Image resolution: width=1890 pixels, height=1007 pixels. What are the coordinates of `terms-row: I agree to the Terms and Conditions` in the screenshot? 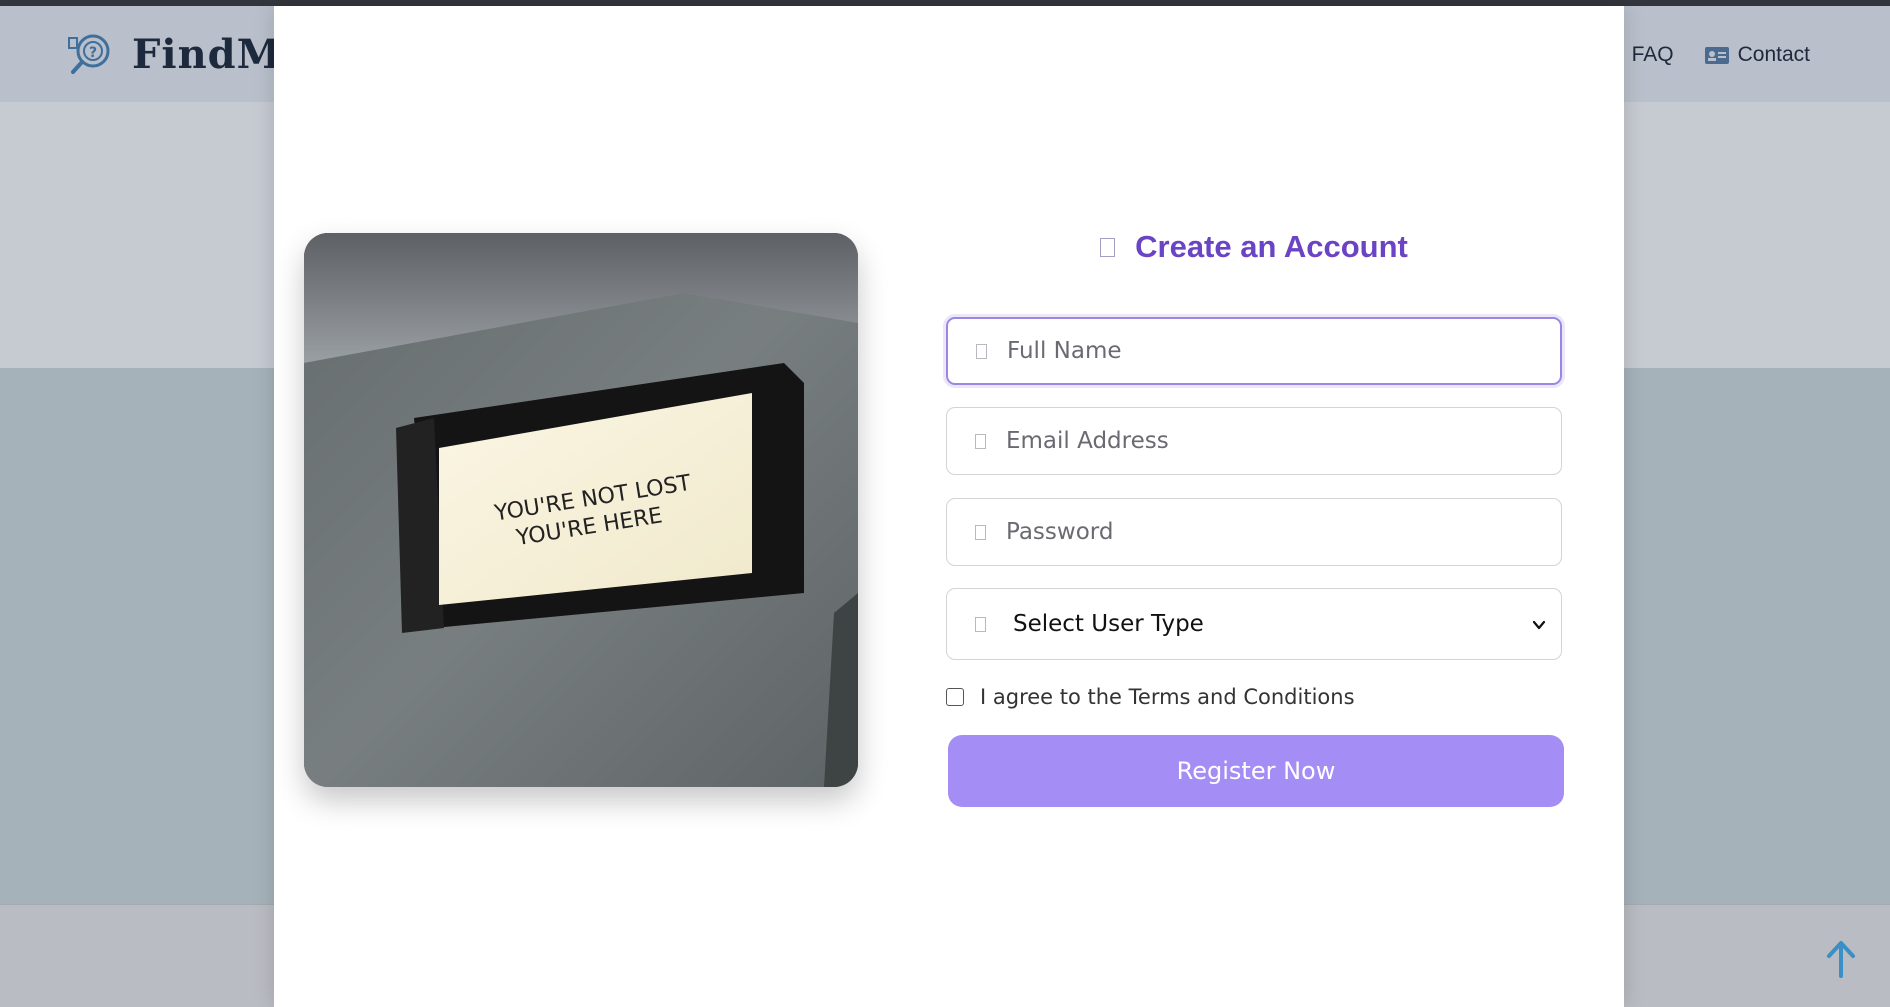 It's located at (1254, 697).